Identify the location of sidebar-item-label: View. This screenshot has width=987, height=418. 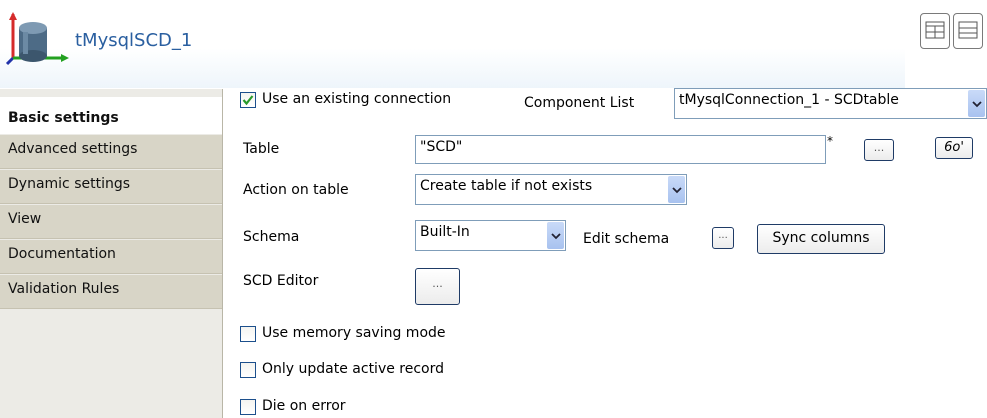
(25, 219).